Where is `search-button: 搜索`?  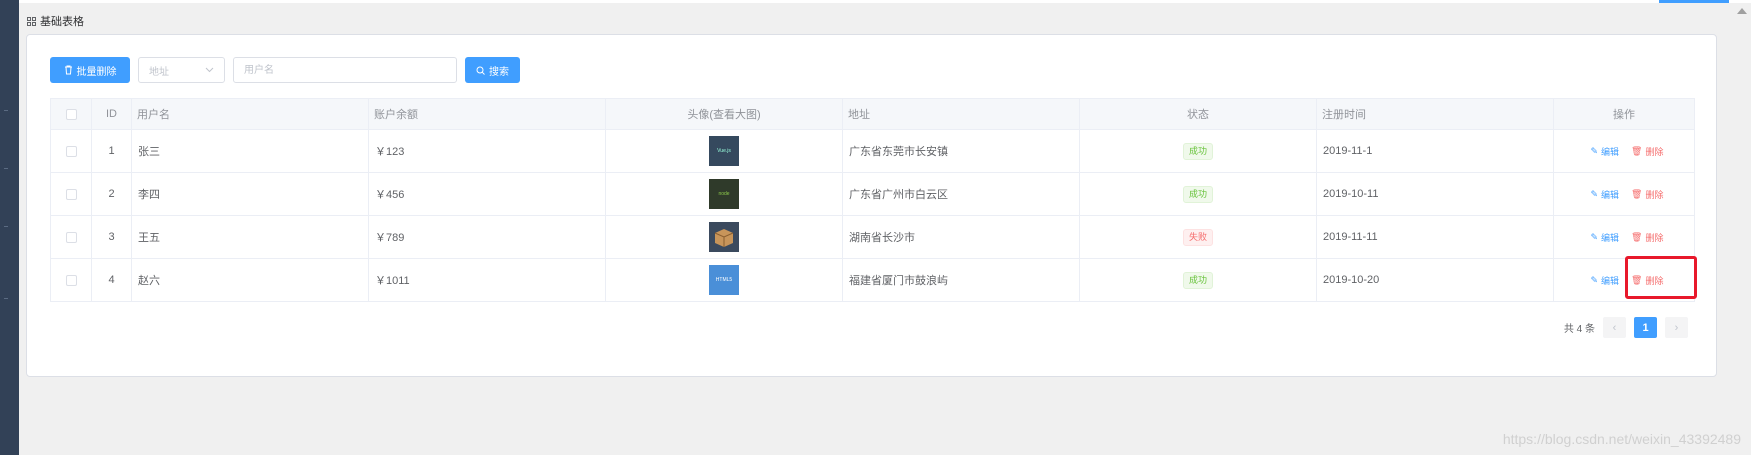 search-button: 搜索 is located at coordinates (492, 70).